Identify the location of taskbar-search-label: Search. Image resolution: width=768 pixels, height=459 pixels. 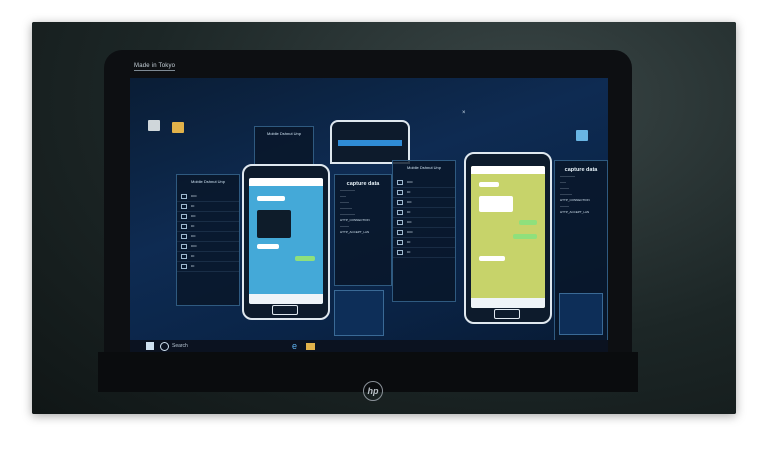
(180, 346).